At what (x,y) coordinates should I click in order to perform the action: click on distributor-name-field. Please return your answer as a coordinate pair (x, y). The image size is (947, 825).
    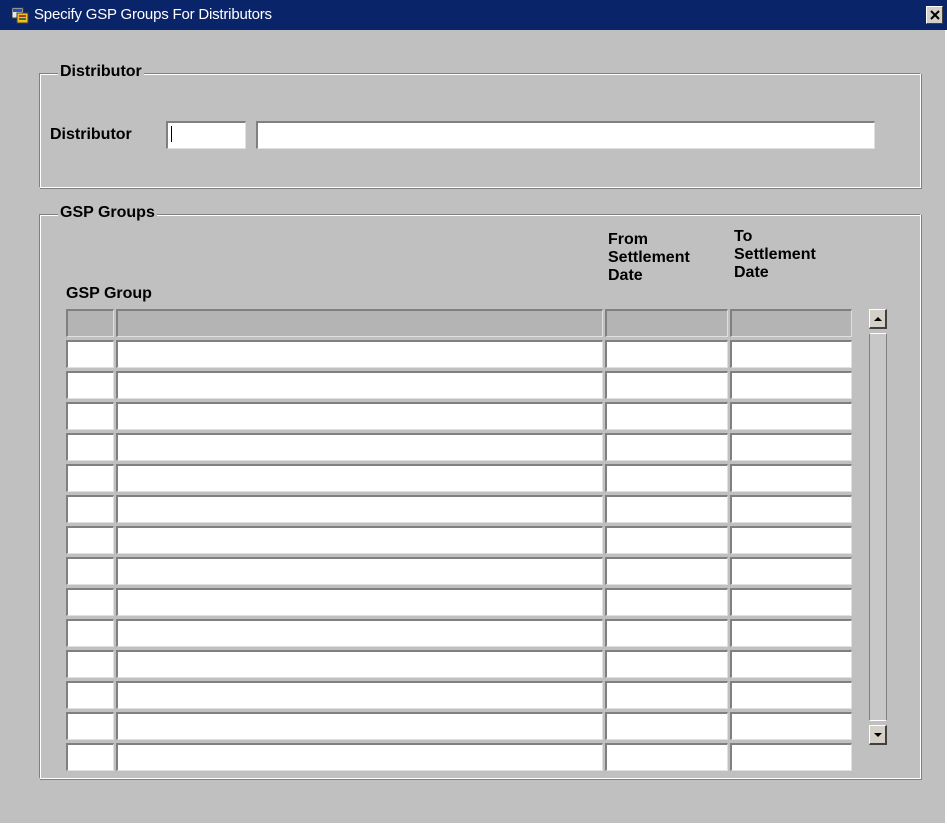
    Looking at the image, I should click on (565, 135).